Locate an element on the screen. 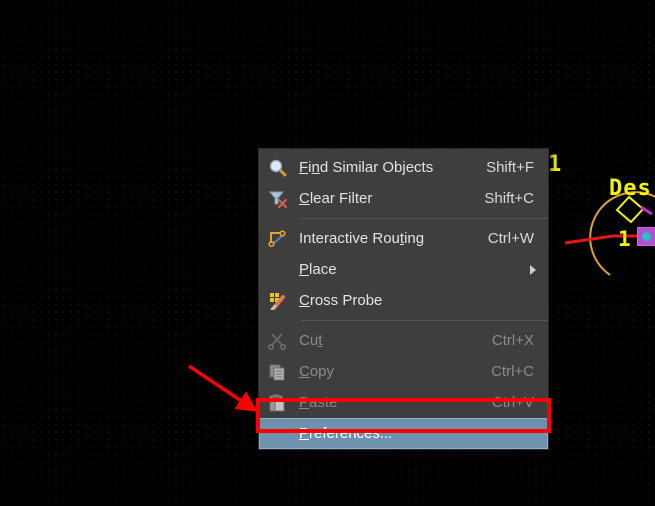 This screenshot has height=506, width=655. menu-item-label: Cross Probe is located at coordinates (341, 300).